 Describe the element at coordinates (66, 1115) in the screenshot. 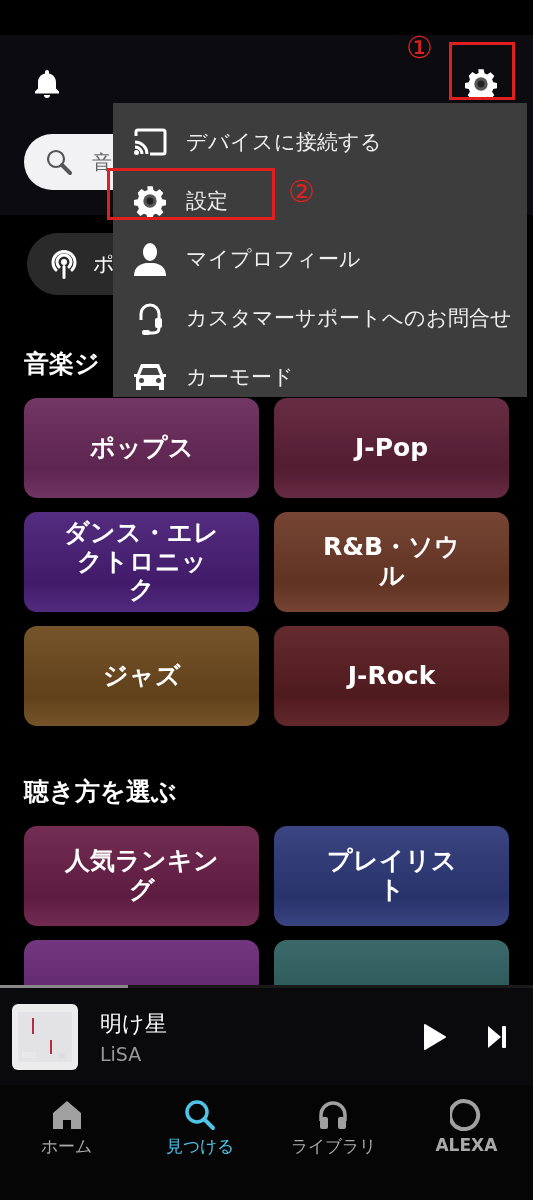

I see `home-icon` at that location.